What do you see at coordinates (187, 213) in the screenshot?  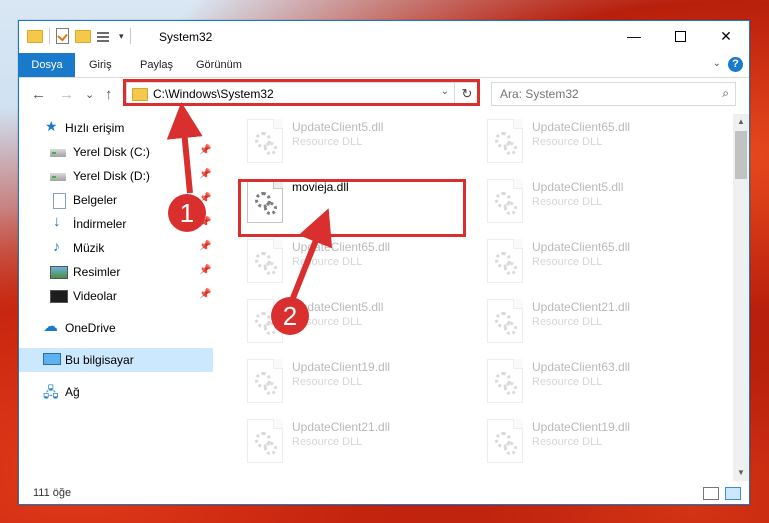 I see `step-badge-1: 1` at bounding box center [187, 213].